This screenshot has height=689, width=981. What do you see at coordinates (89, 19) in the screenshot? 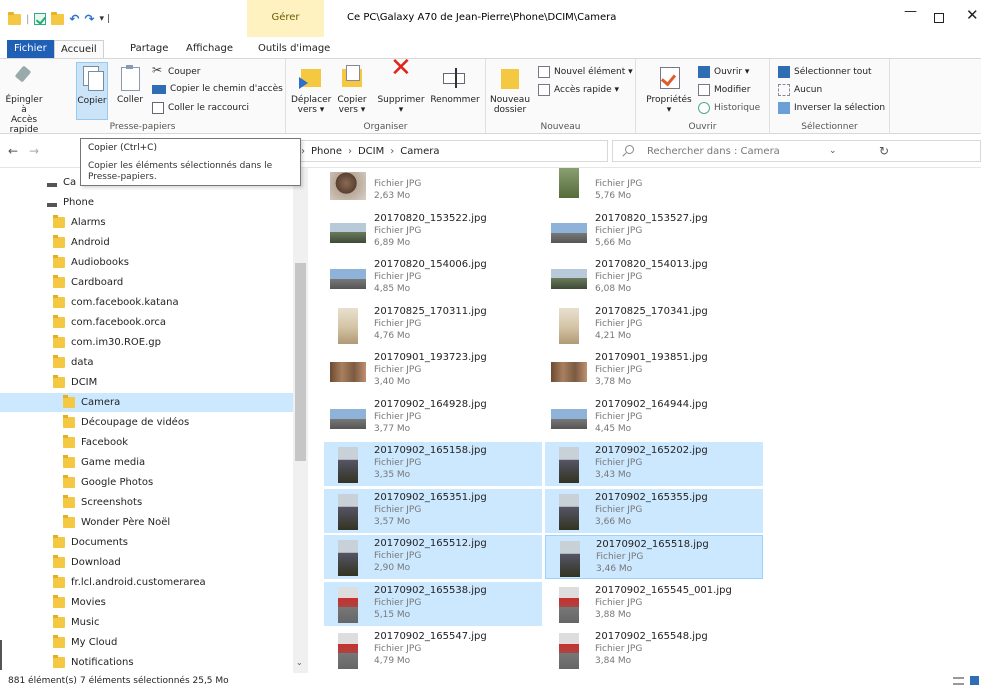
I see `redo-icon: ↷` at bounding box center [89, 19].